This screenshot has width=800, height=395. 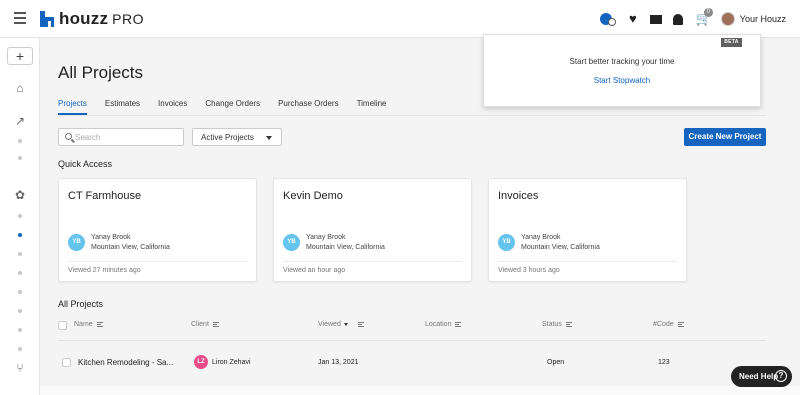 I want to click on column-header-code: #Code, so click(x=668, y=324).